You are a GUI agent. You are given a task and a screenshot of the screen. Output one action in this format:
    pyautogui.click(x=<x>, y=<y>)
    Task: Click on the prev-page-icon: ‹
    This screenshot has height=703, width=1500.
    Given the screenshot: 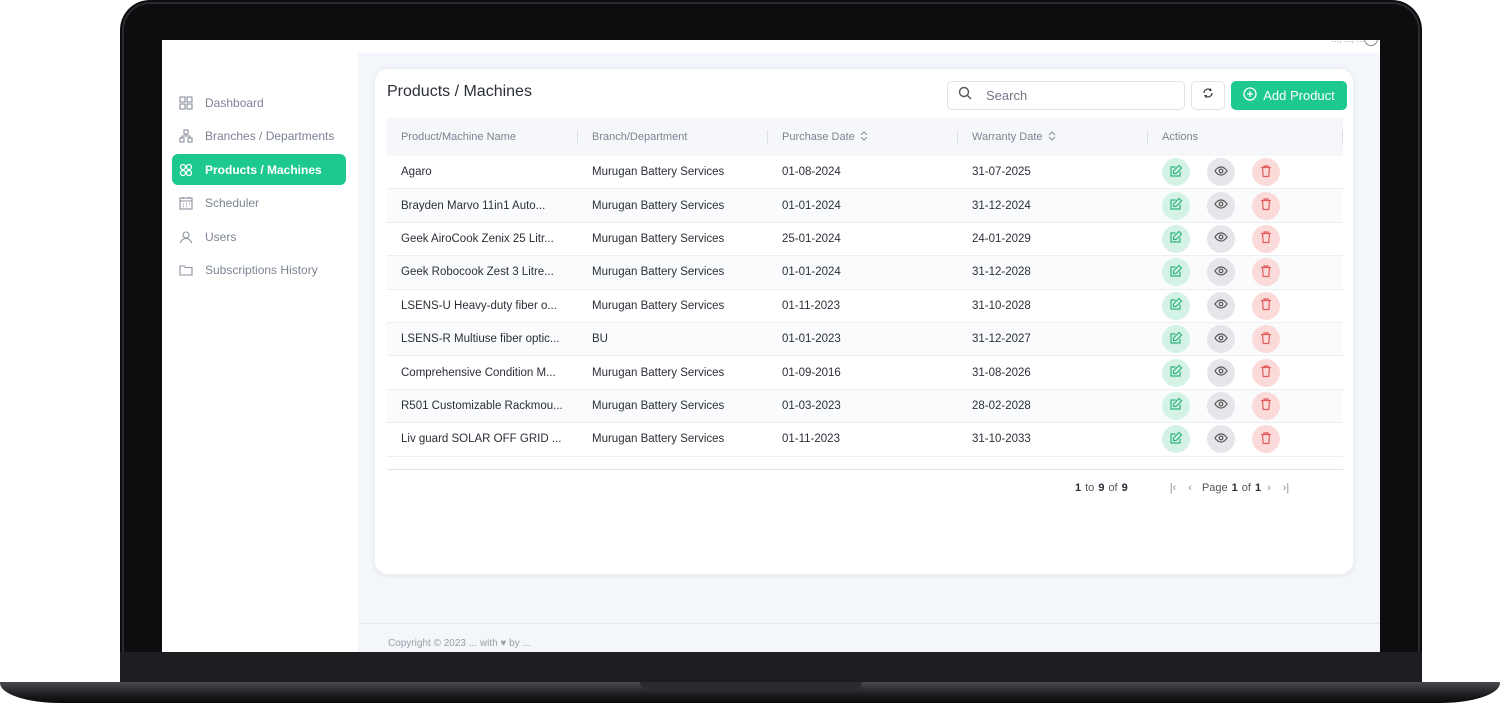 What is the action you would take?
    pyautogui.click(x=1190, y=488)
    